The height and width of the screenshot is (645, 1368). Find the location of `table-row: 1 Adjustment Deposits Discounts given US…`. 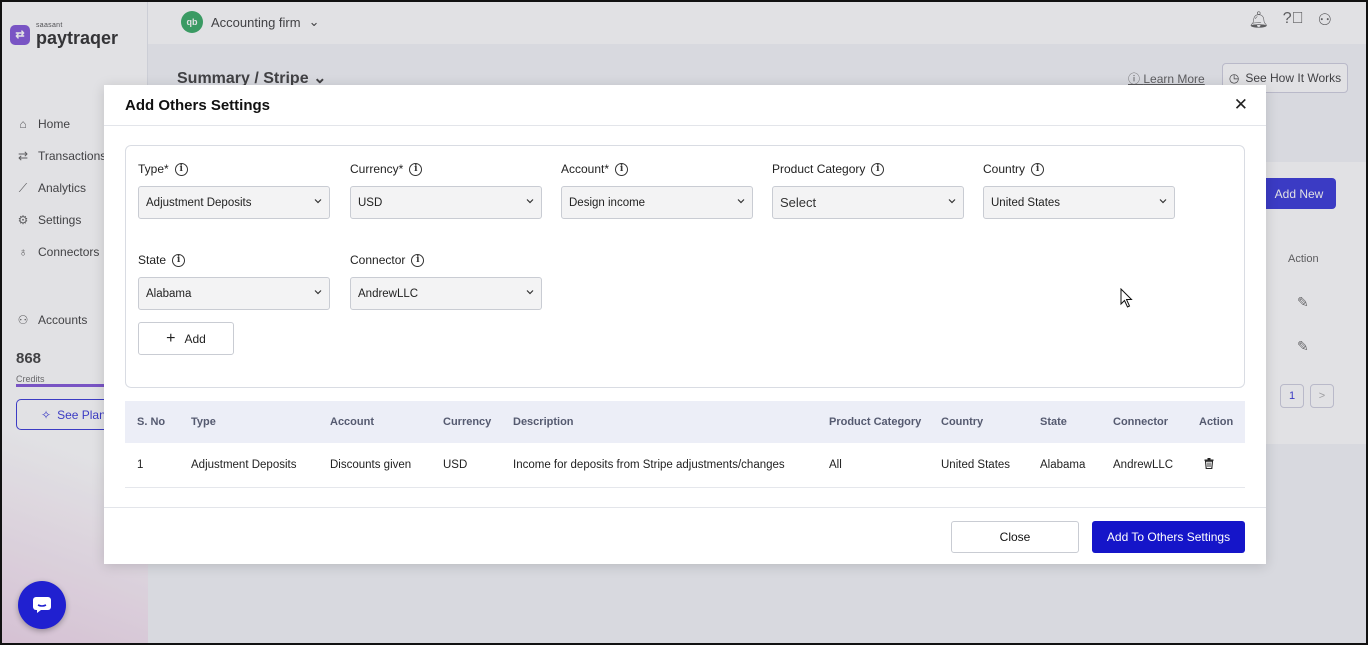

table-row: 1 Adjustment Deposits Discounts given US… is located at coordinates (685, 465).